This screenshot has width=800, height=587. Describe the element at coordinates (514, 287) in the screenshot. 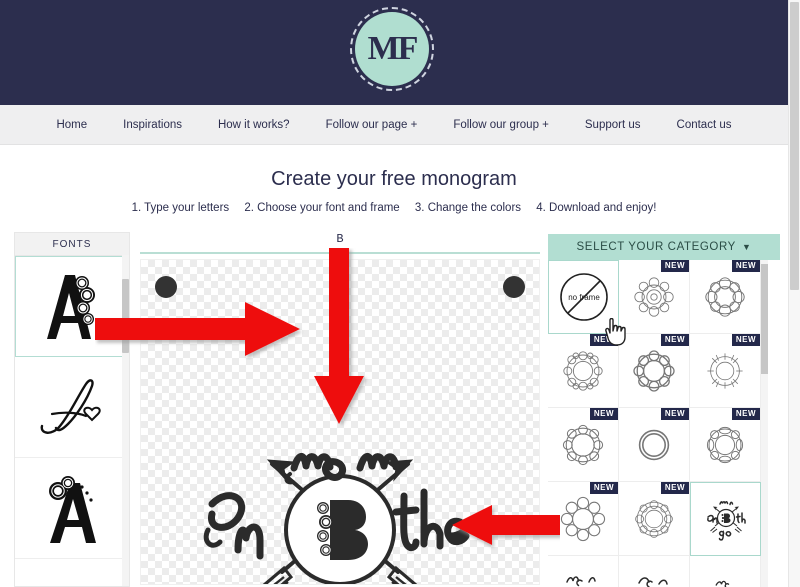

I see `canvas-handle-right` at that location.